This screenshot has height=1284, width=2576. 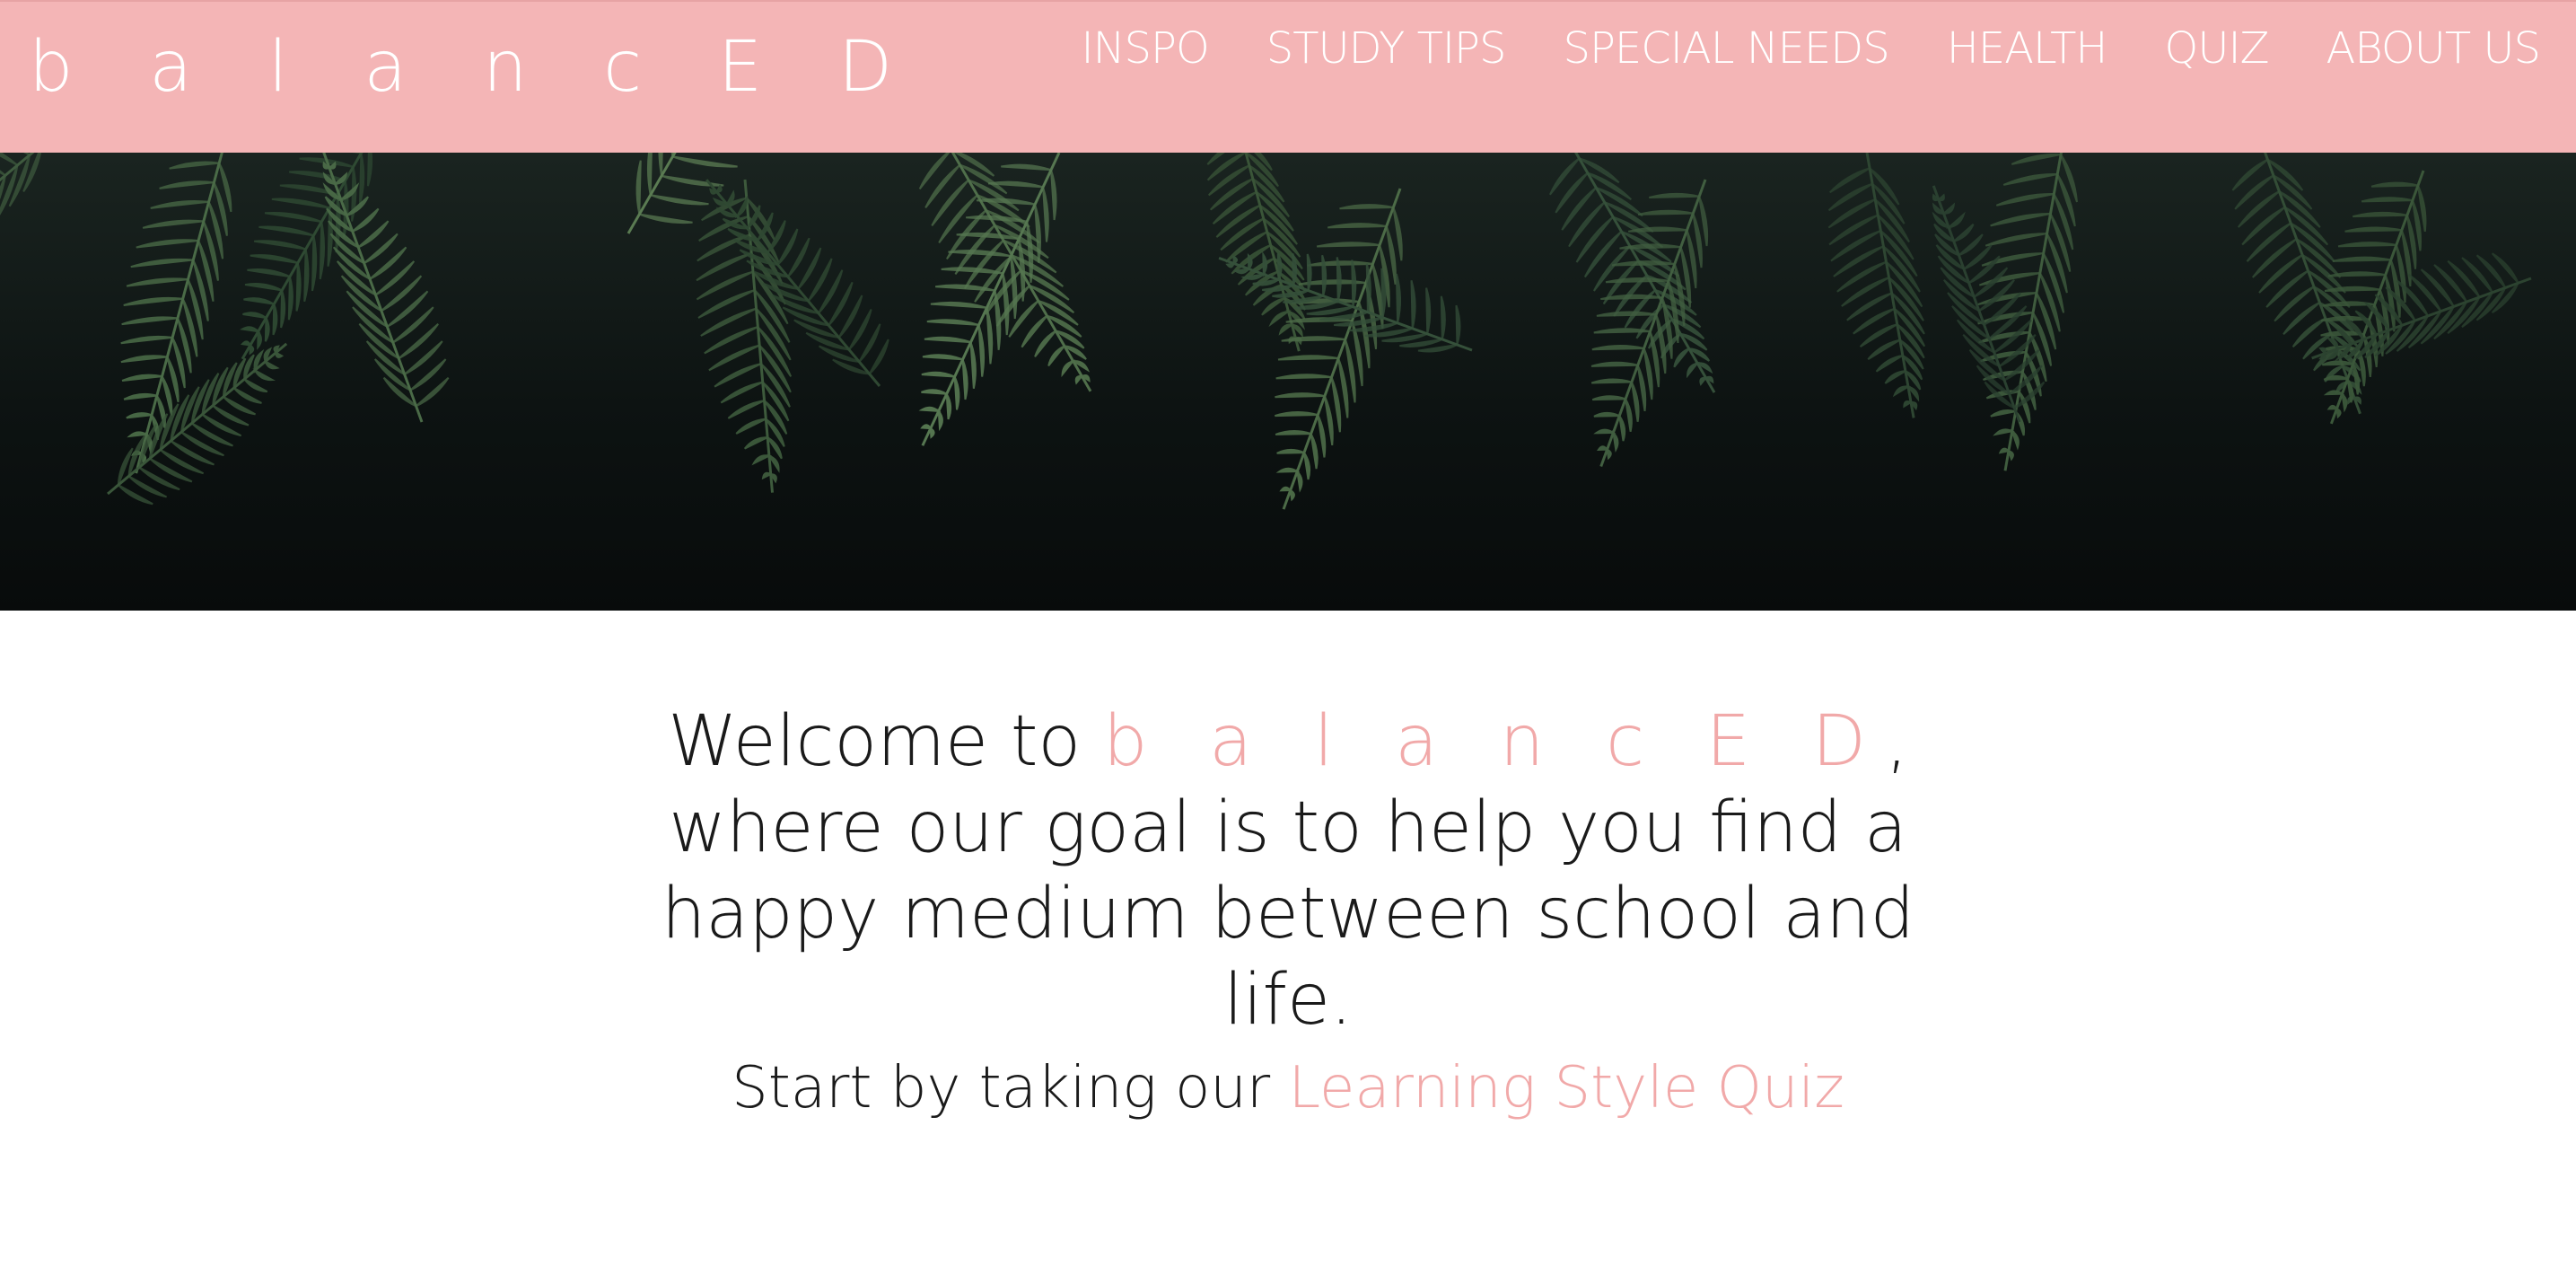 I want to click on nav-item-study-tips: STUDY TIPS, so click(x=1386, y=48).